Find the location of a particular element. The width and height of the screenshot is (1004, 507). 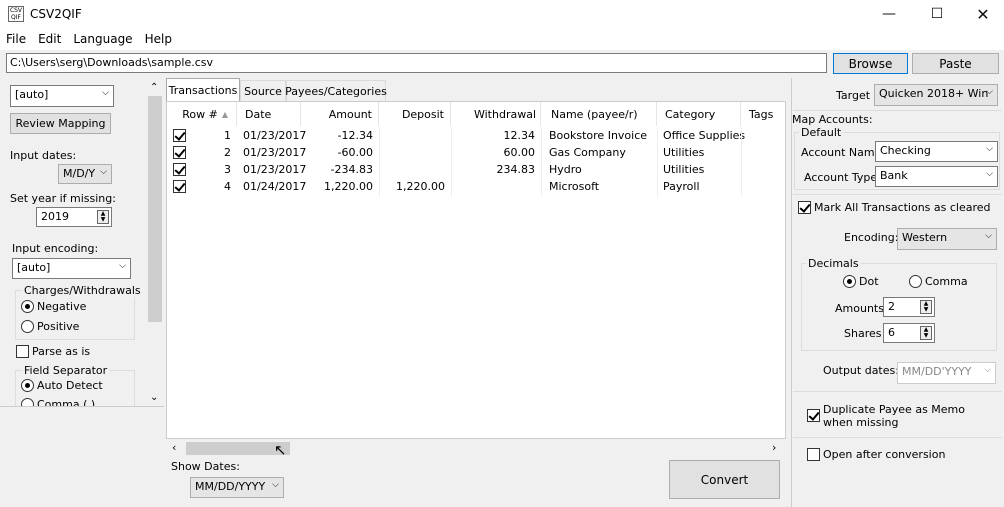

table-cell-withdrawal: 12.34 is located at coordinates (519, 135).